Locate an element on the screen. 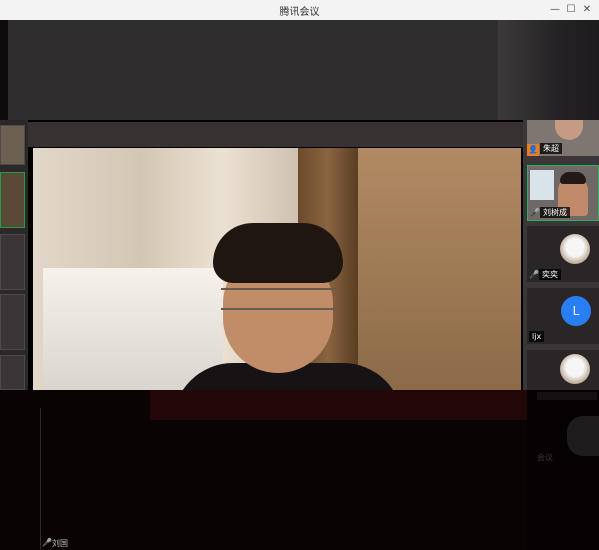  speaker-figure is located at coordinates (288, 306).